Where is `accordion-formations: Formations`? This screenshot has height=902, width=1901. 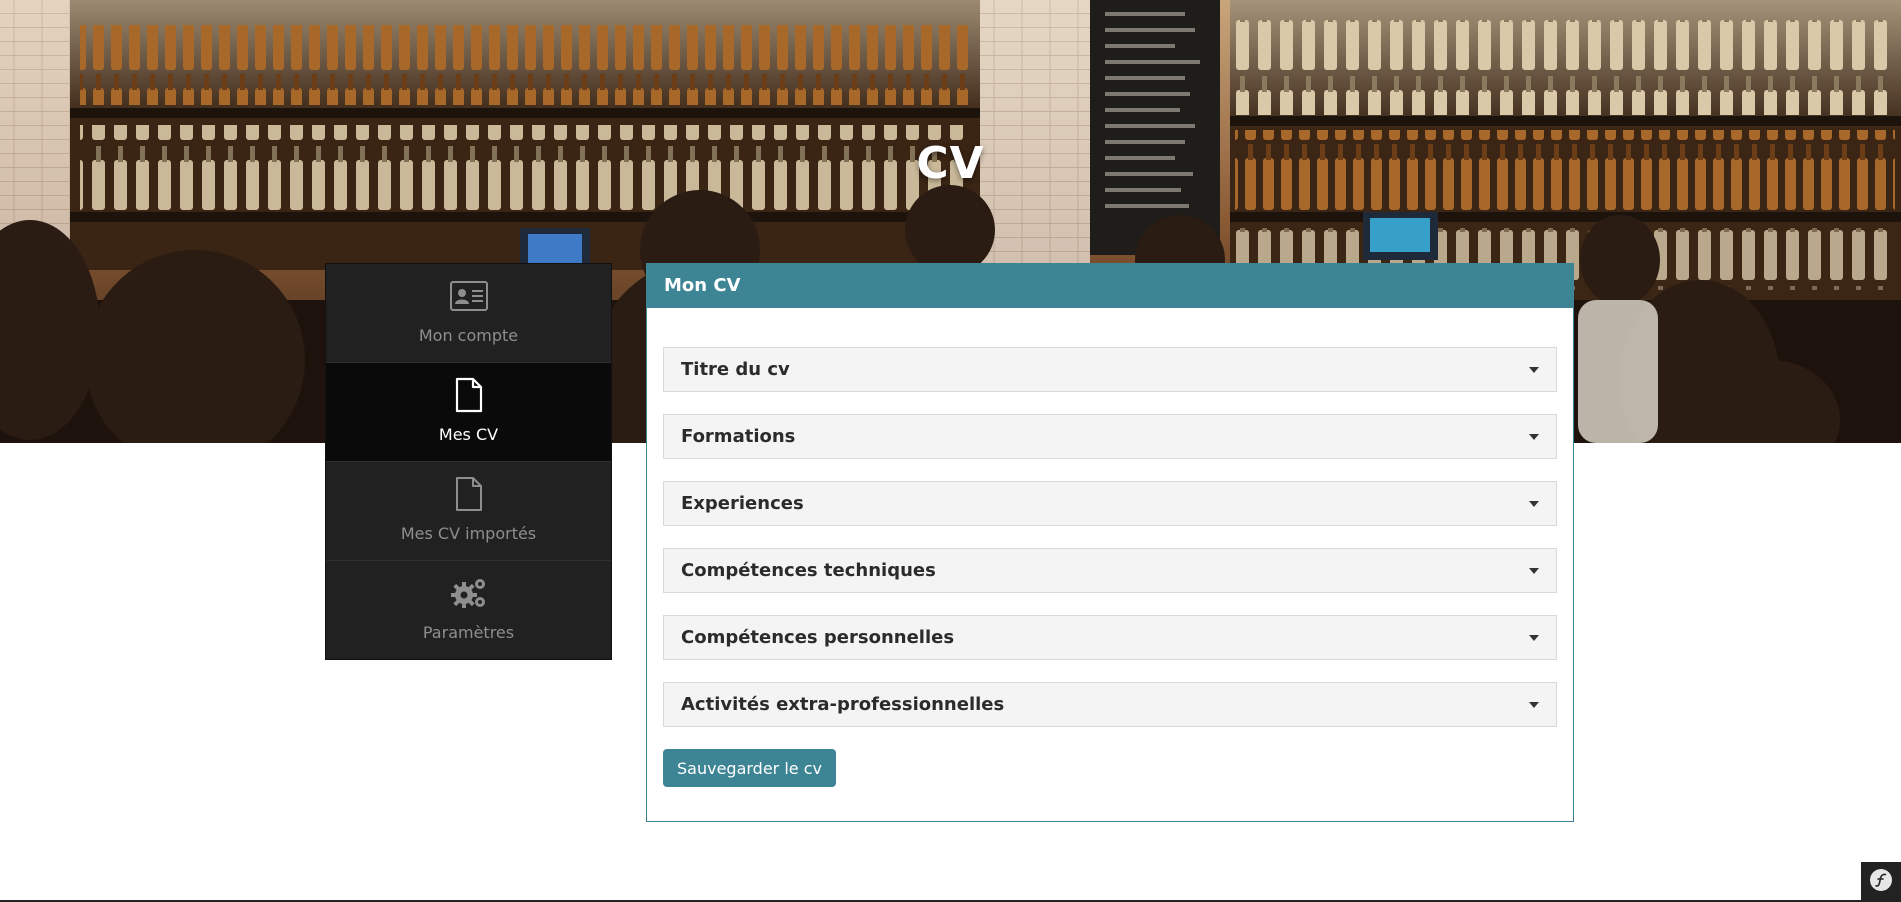 accordion-formations: Formations is located at coordinates (1110, 436).